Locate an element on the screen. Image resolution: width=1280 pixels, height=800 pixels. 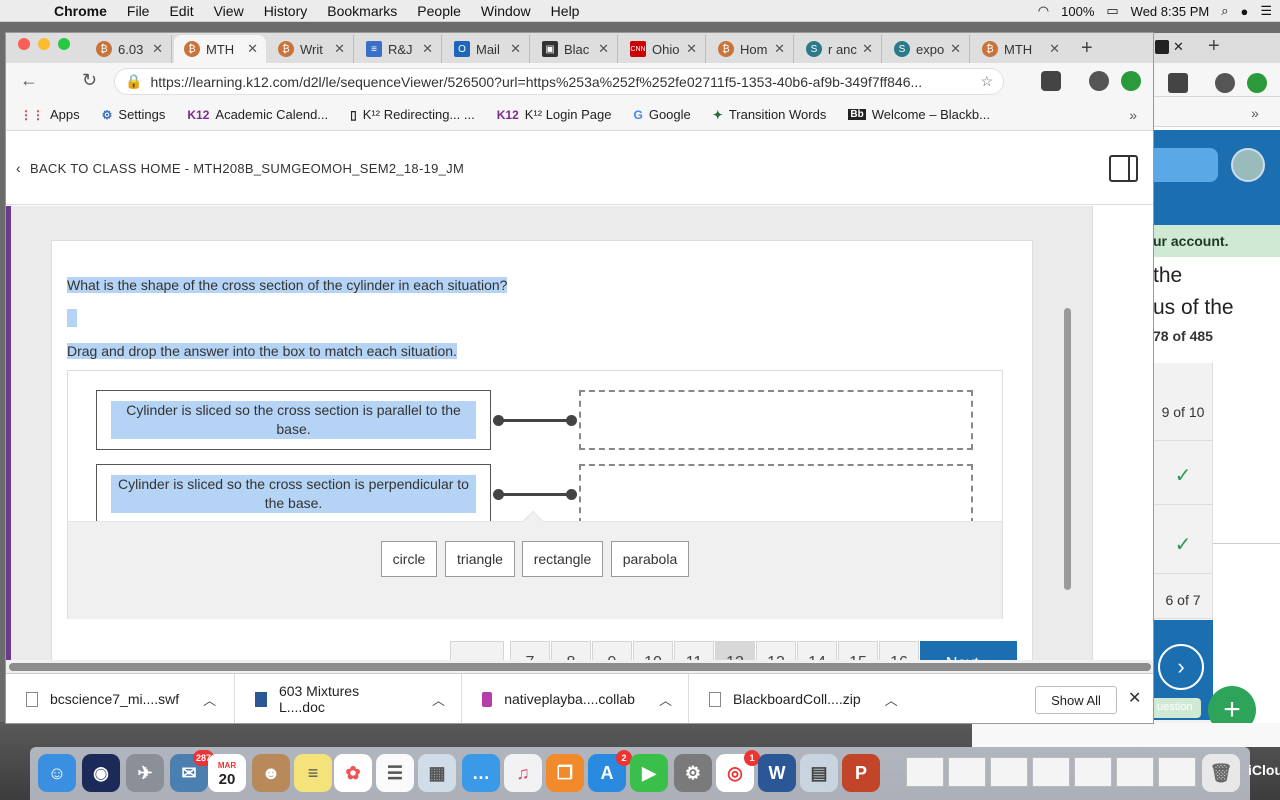
notification-center-icon: ☰ is located at coordinates (1266, 11).